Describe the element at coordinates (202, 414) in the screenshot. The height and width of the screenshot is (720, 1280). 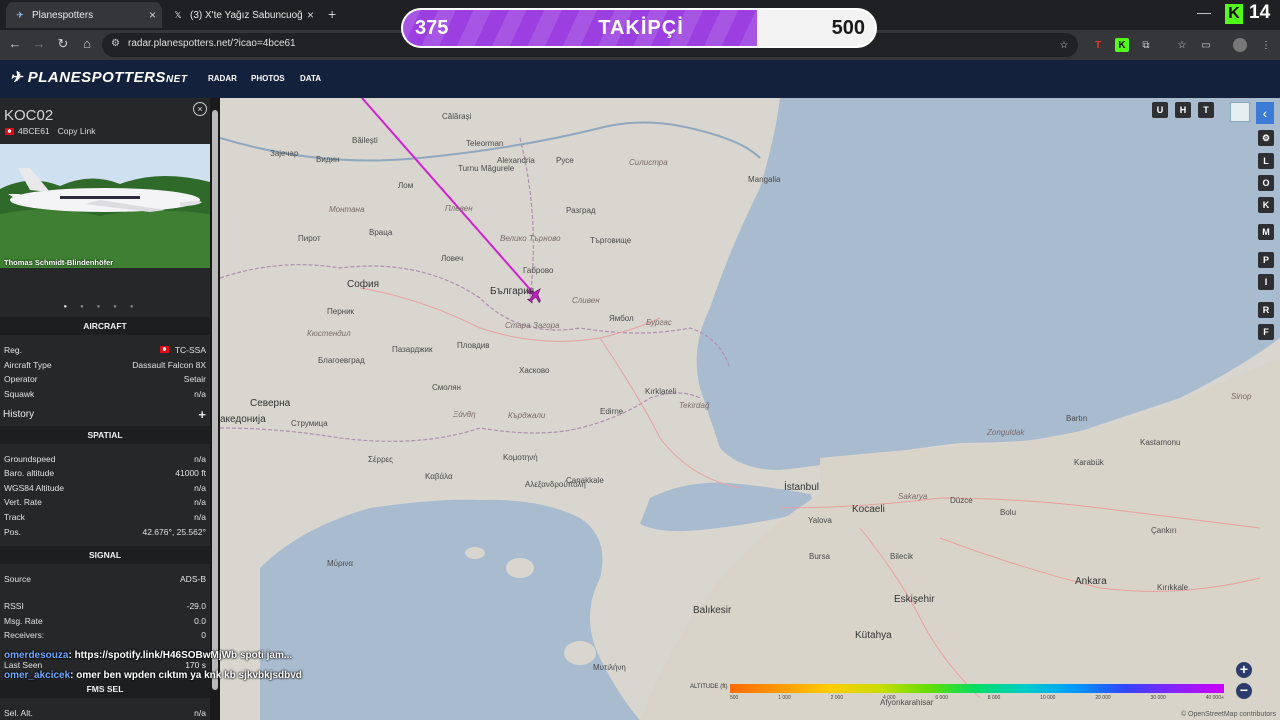
I see `expand-plus-icon: +` at that location.